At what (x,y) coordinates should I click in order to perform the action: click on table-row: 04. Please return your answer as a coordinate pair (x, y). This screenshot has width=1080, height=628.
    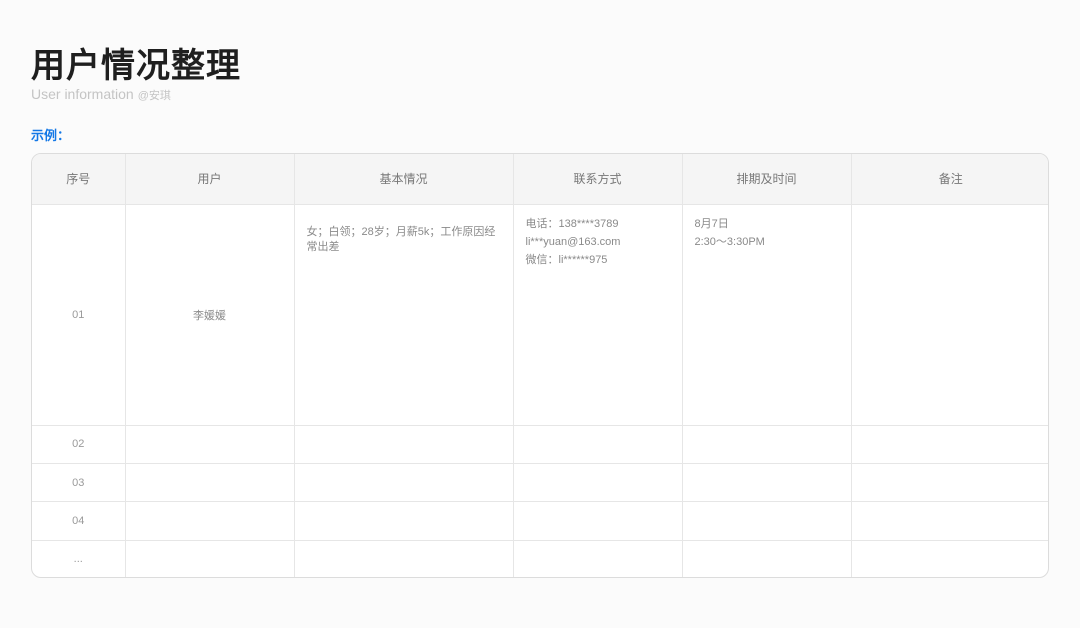
    Looking at the image, I should click on (540, 521).